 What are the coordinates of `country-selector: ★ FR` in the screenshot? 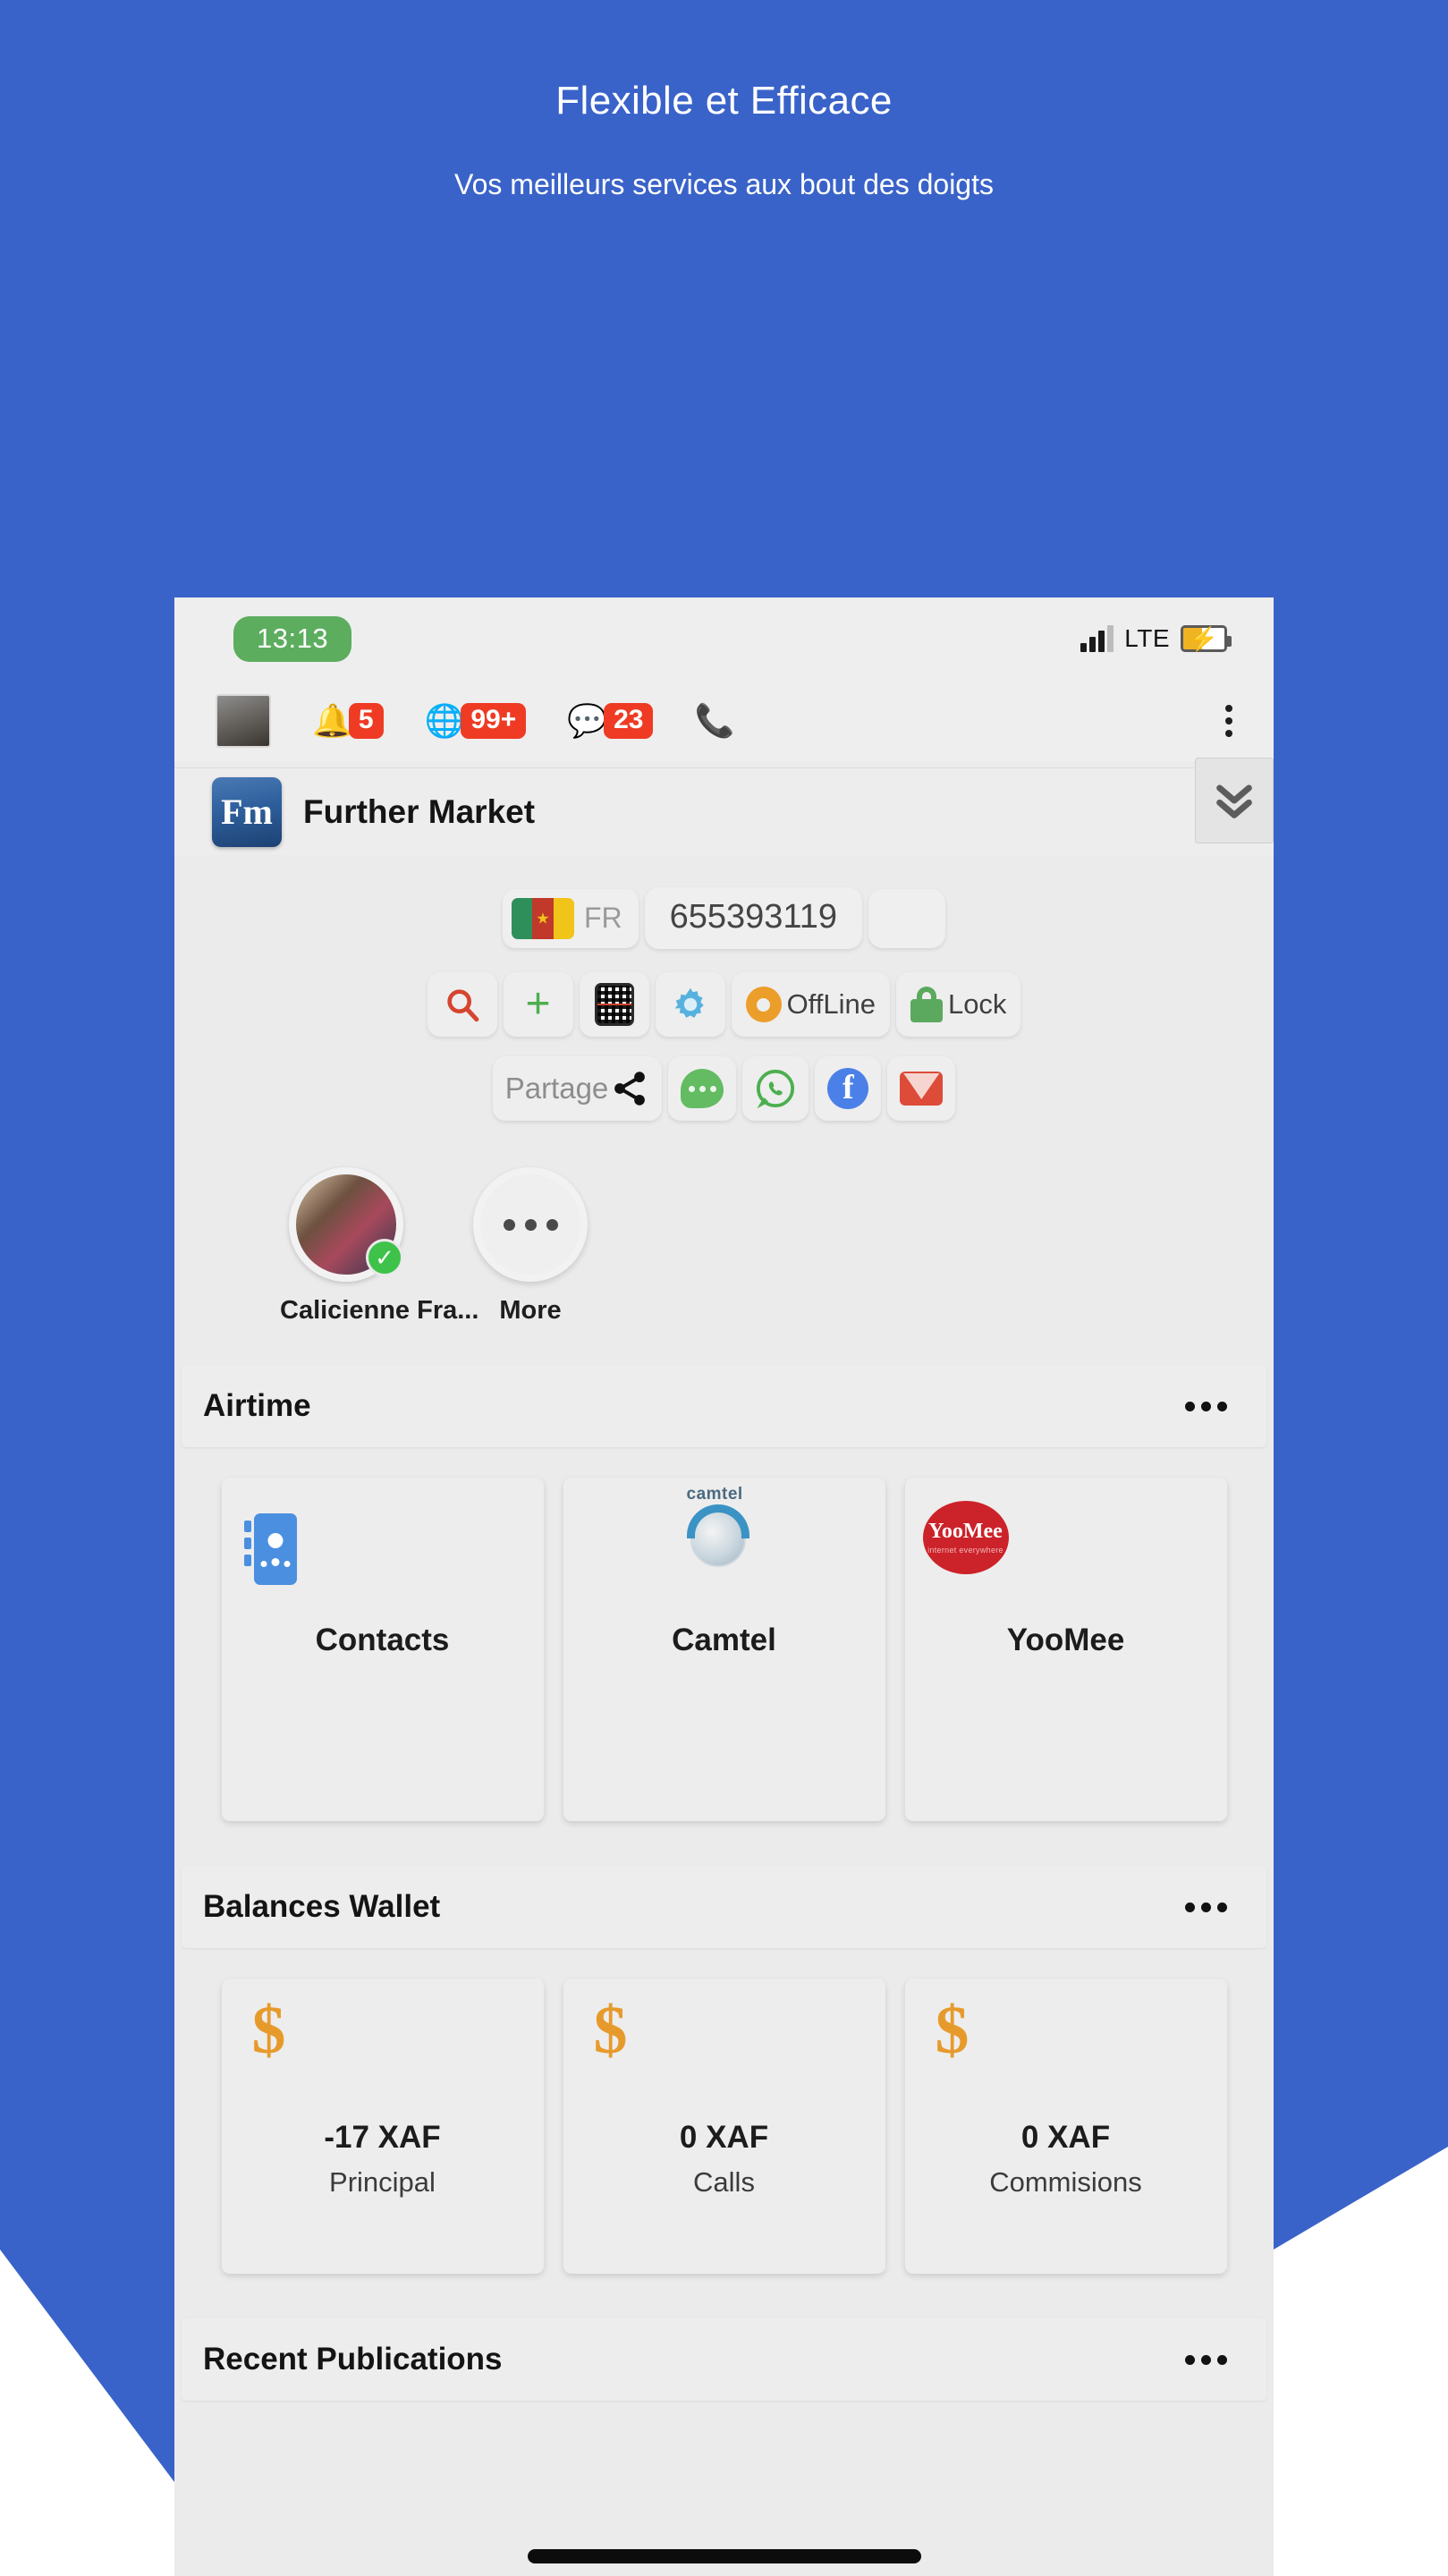 It's located at (570, 918).